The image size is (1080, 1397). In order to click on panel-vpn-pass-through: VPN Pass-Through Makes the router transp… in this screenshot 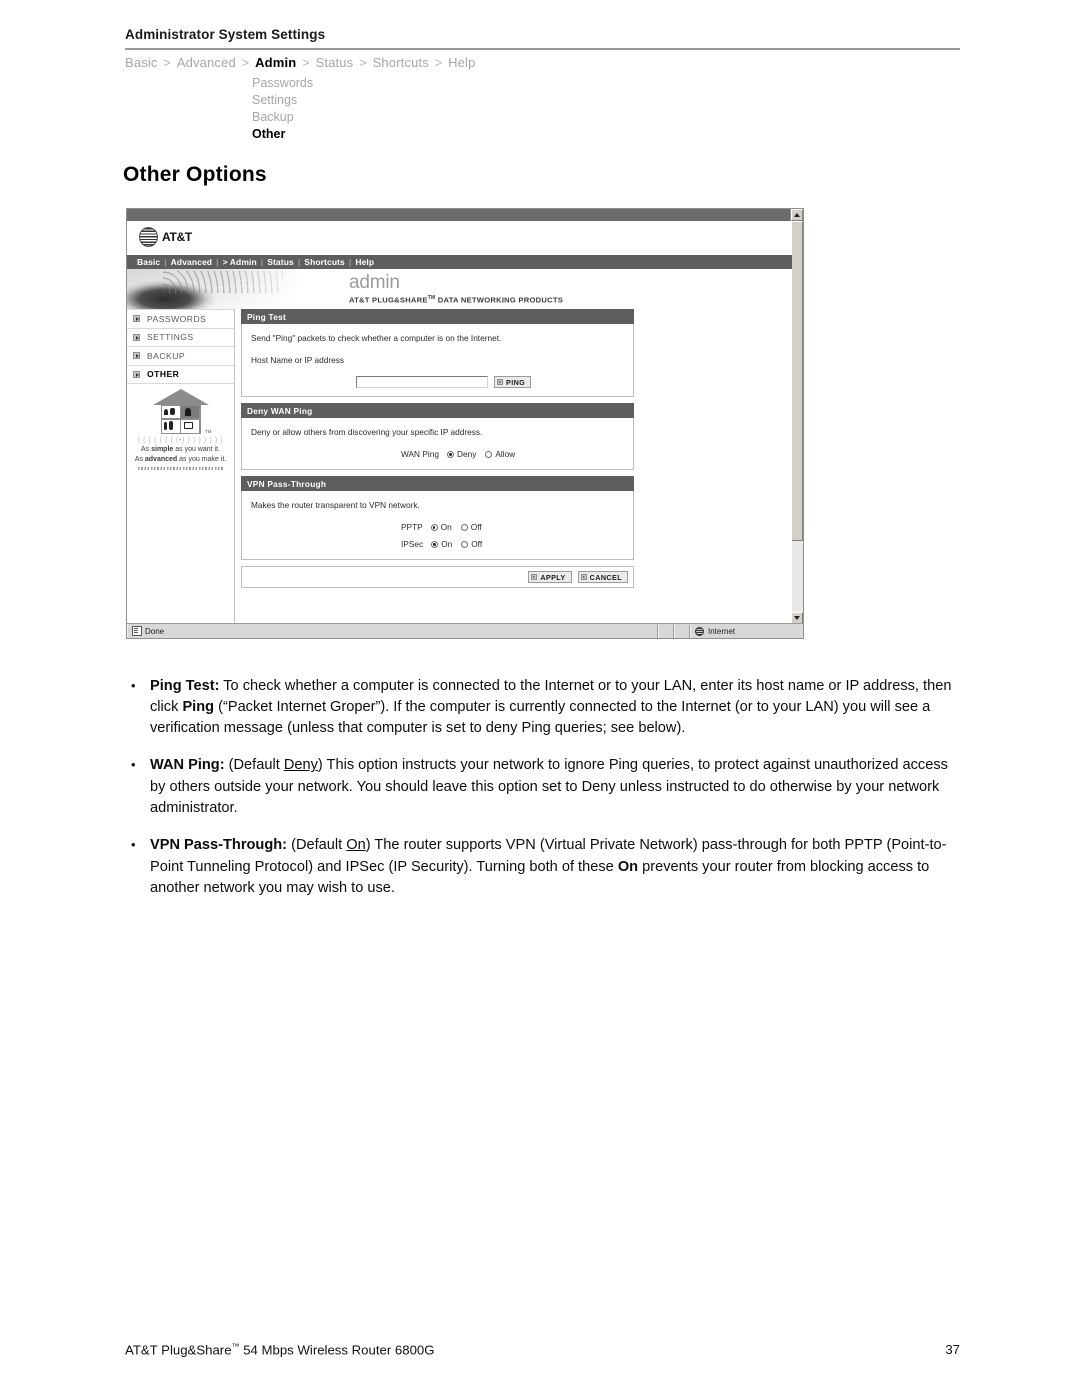, I will do `click(437, 518)`.